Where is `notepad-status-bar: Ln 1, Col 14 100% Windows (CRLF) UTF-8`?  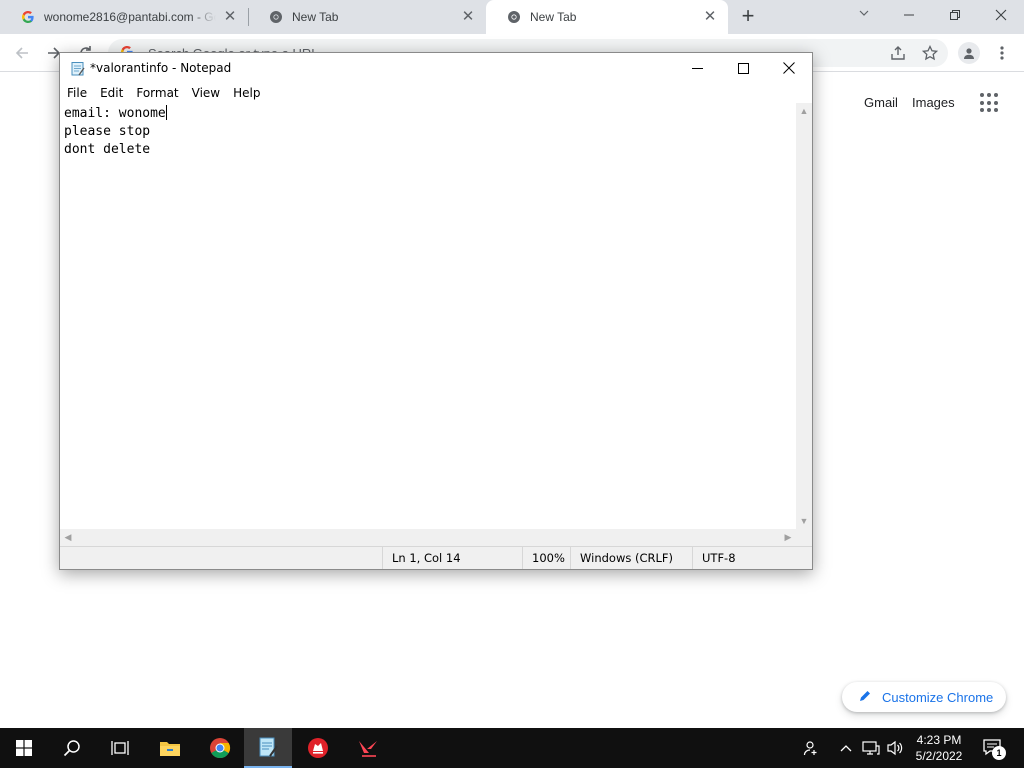 notepad-status-bar: Ln 1, Col 14 100% Windows (CRLF) UTF-8 is located at coordinates (436, 557).